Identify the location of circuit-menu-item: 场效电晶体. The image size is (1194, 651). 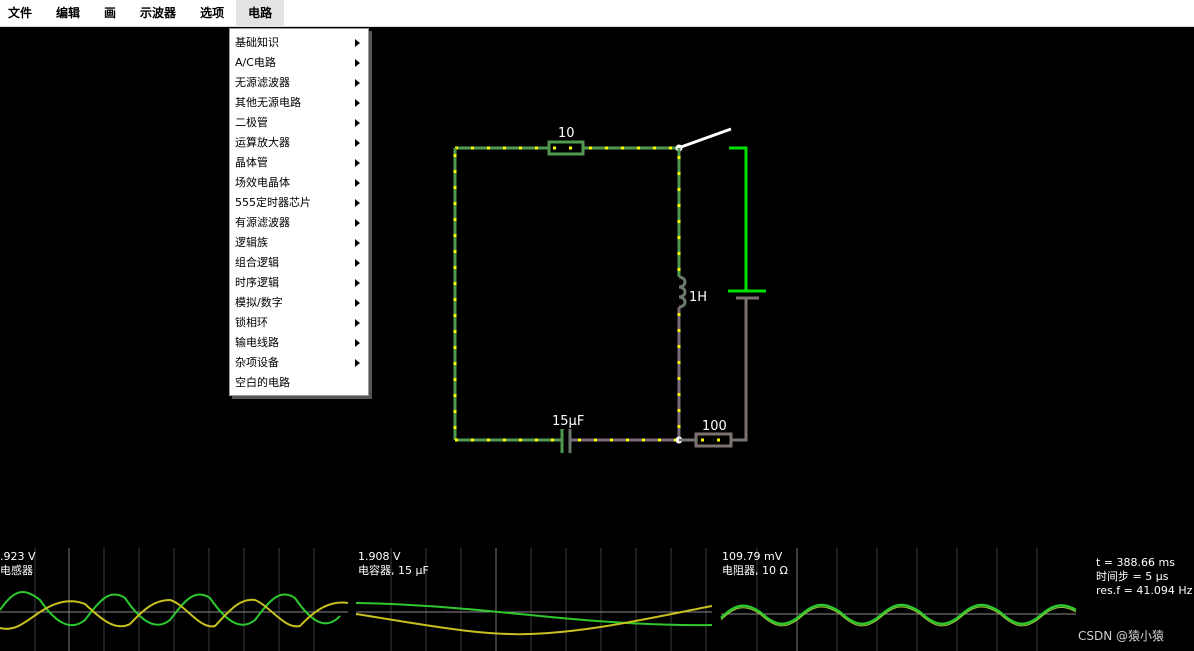
(299, 183).